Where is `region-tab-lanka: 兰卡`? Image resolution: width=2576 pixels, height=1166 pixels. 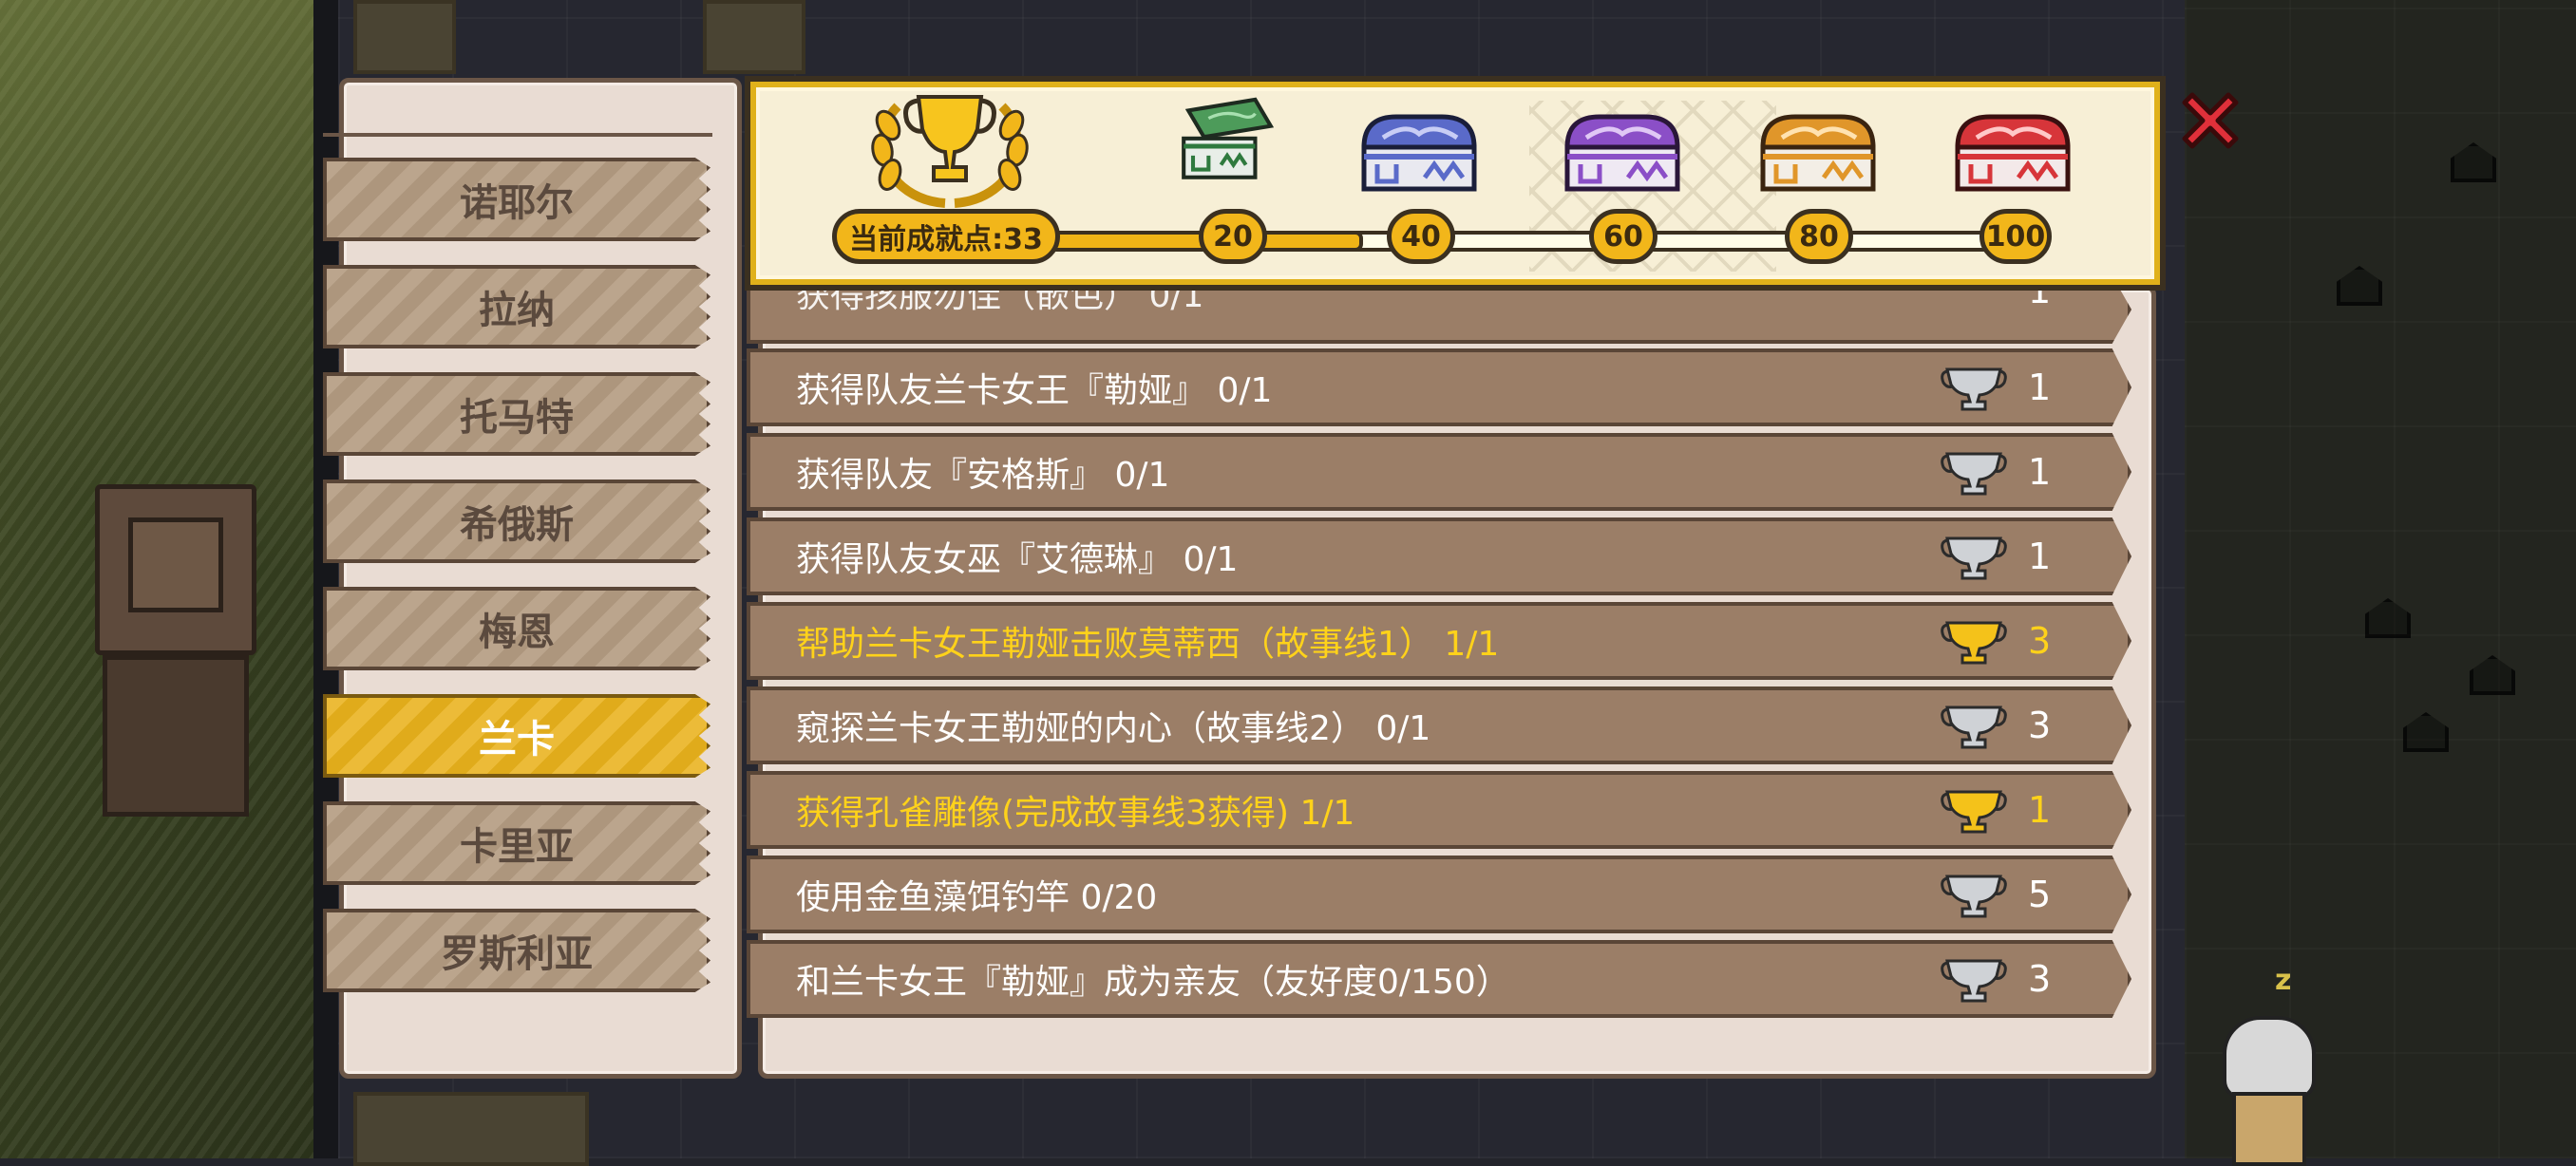
region-tab-lanka: 兰卡 is located at coordinates (516, 736).